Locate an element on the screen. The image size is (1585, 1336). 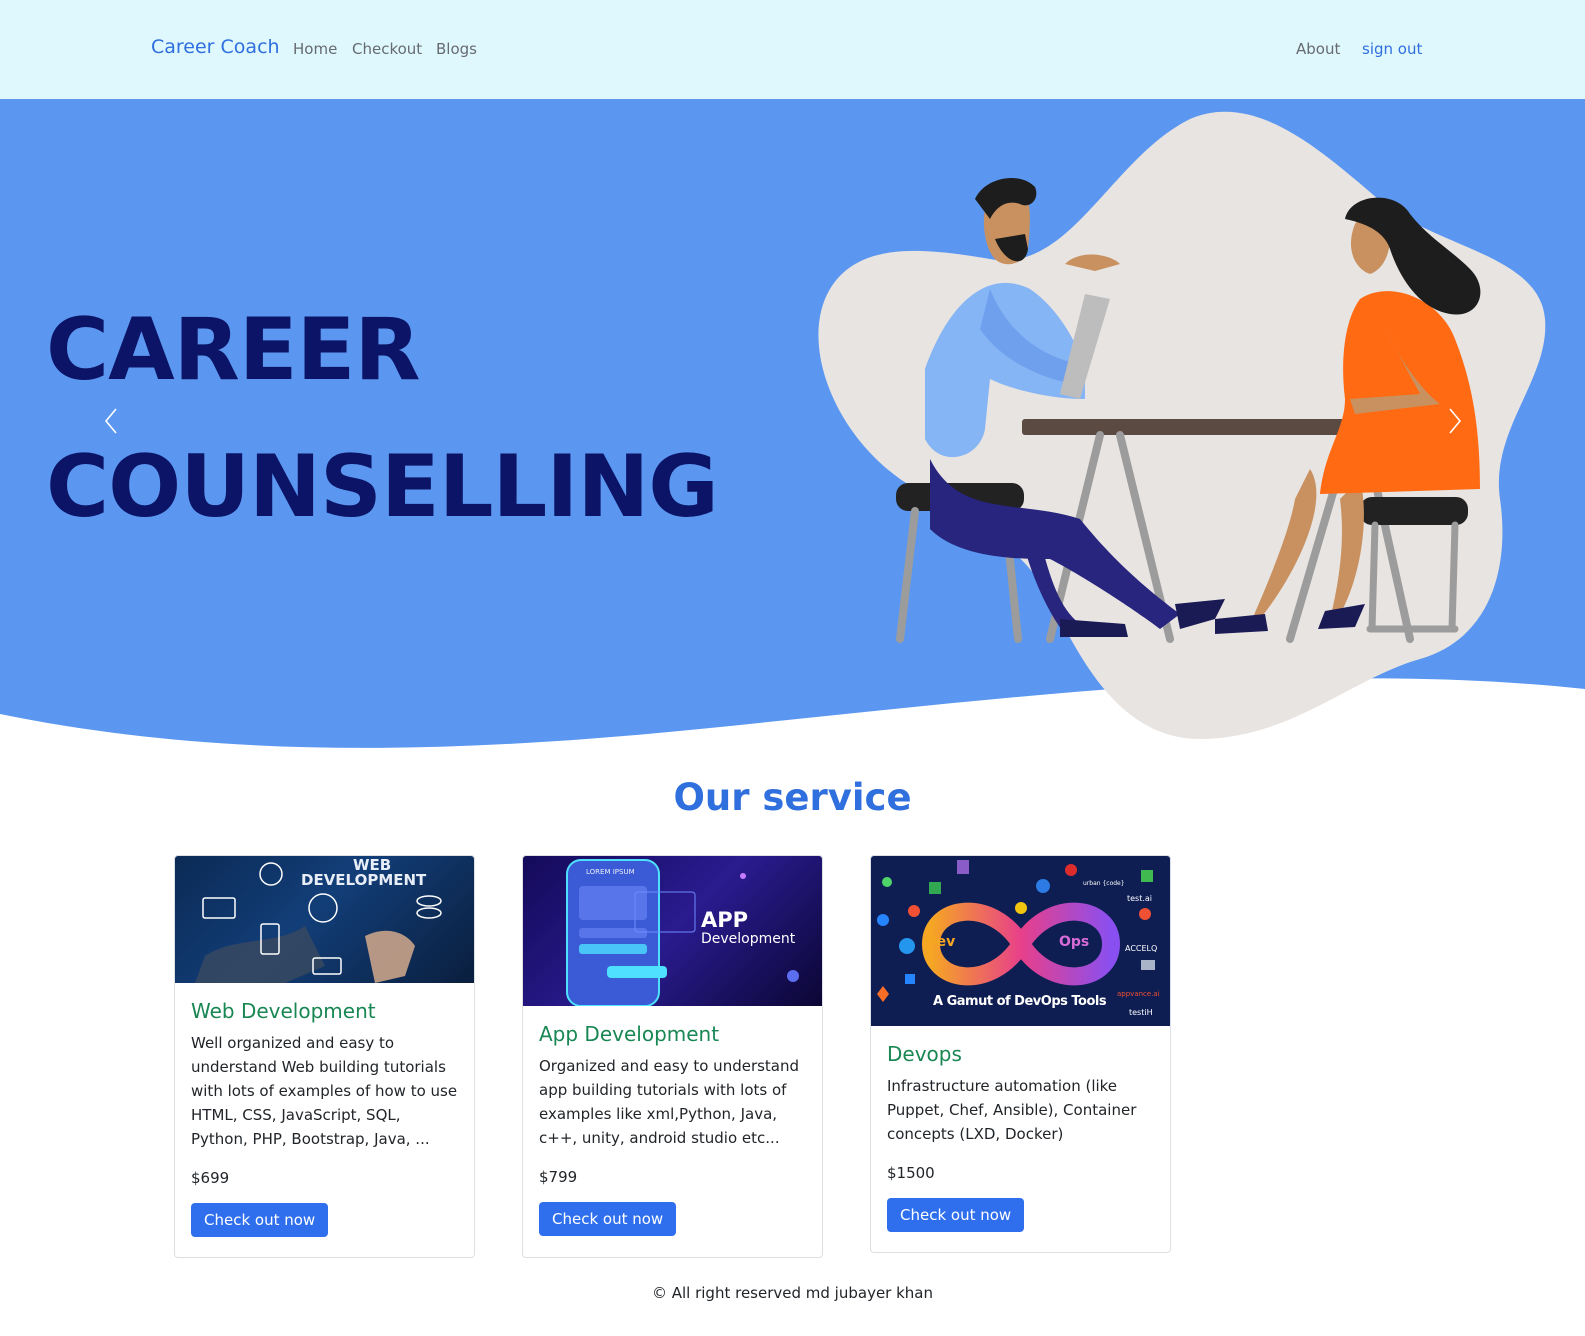
carousel-prev-button is located at coordinates (119, 427).